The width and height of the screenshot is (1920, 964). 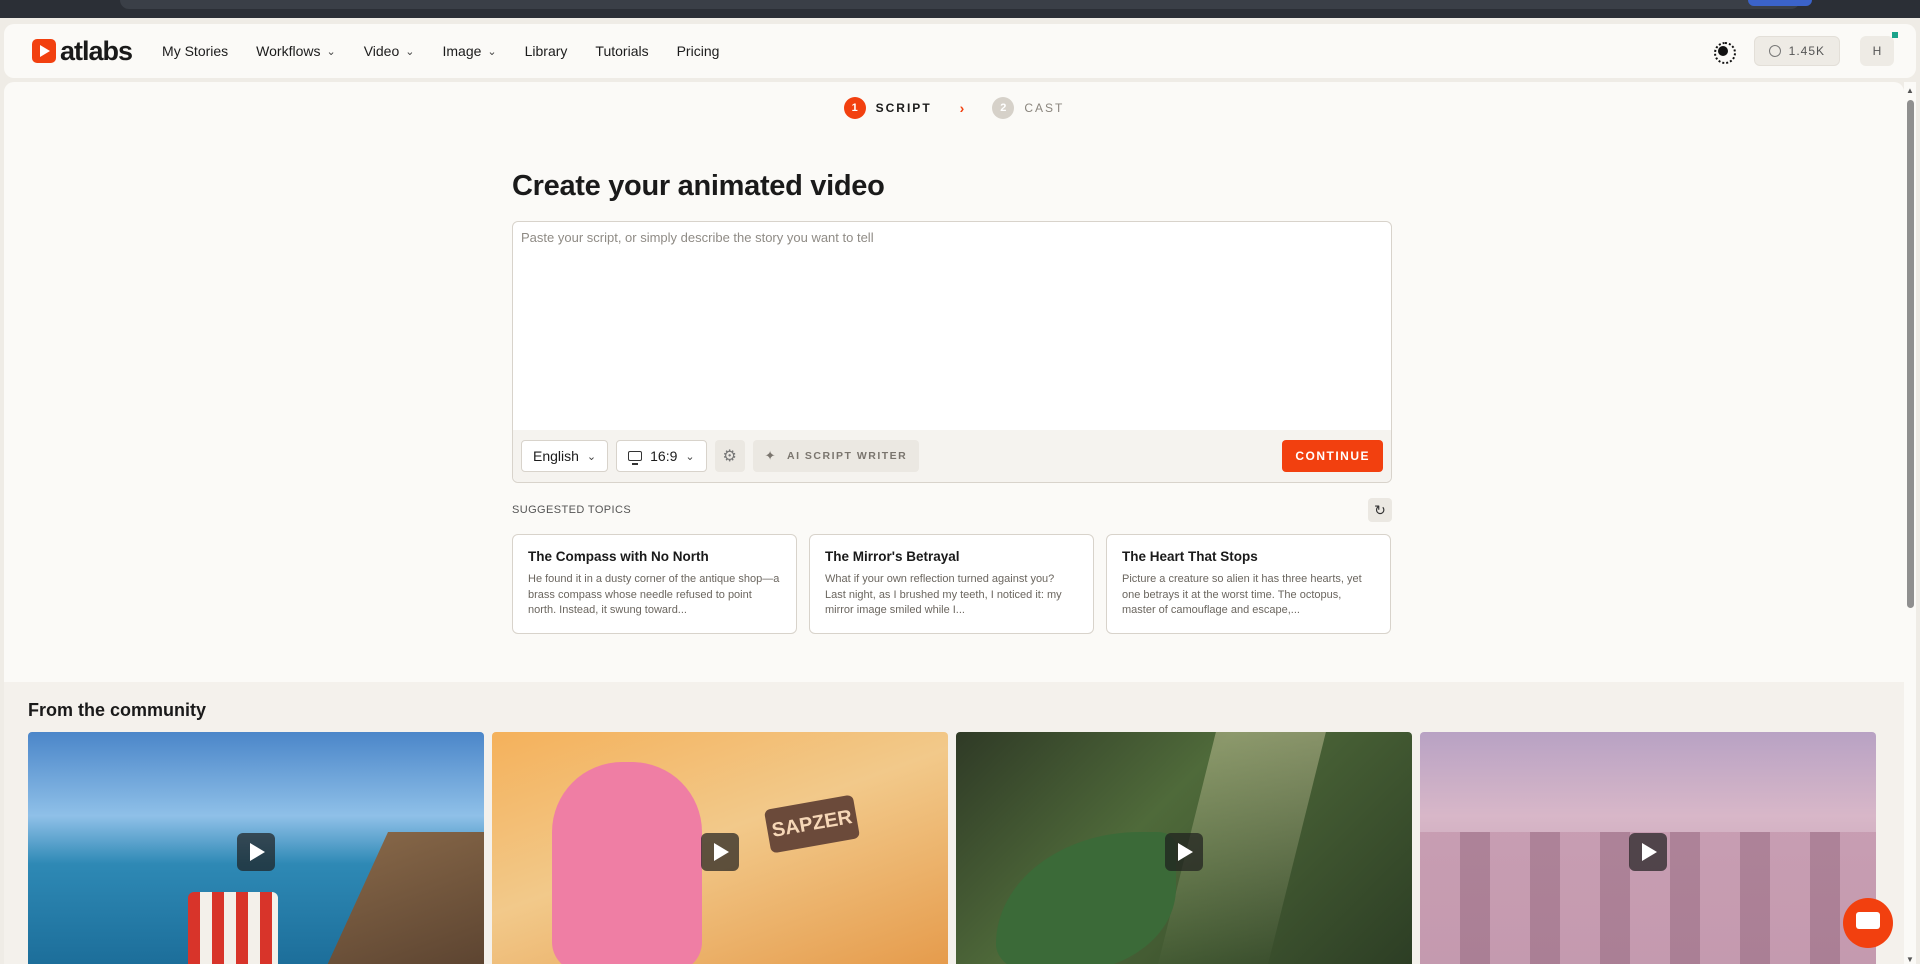 I want to click on aspect-ratio-value: 16:9, so click(x=664, y=456).